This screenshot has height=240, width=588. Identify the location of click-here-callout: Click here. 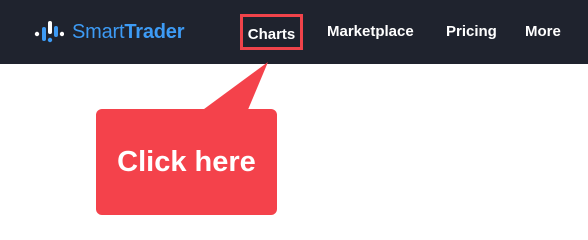
(186, 162).